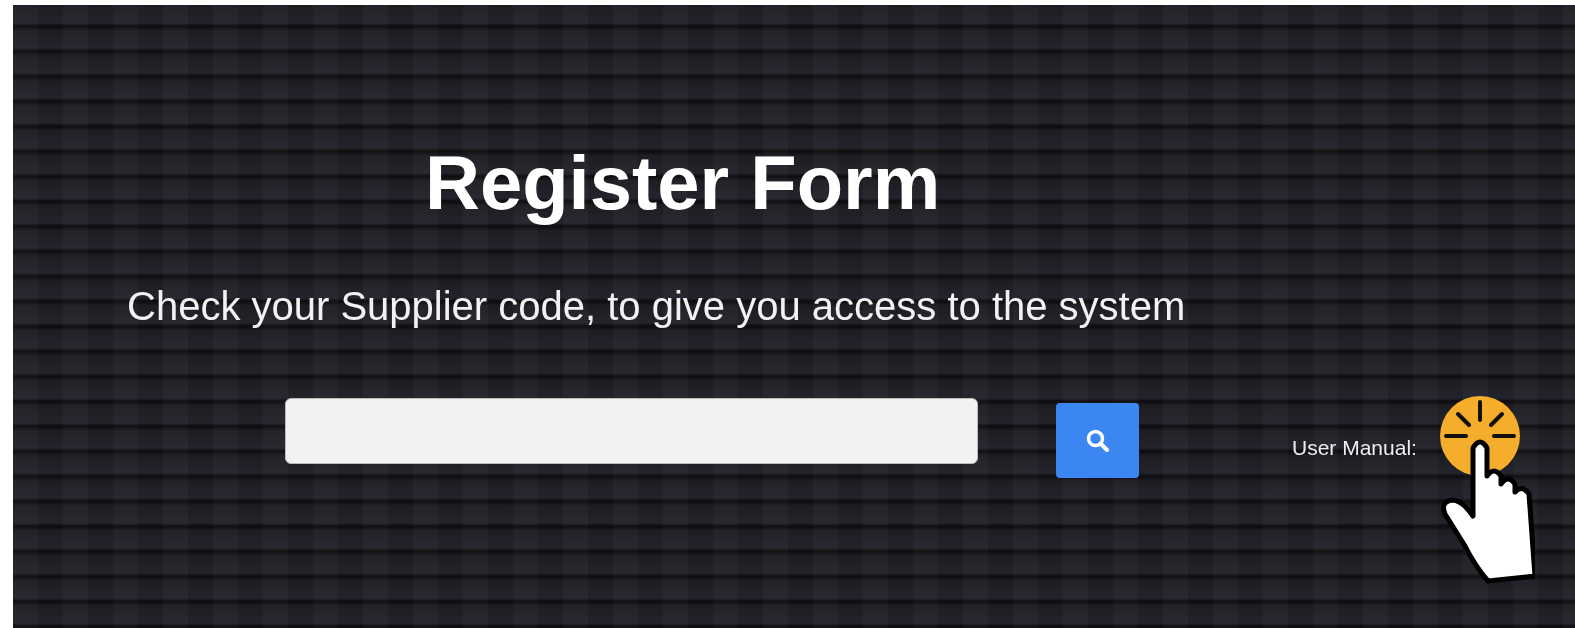  I want to click on user-manual-label: User Manual:, so click(1354, 448).